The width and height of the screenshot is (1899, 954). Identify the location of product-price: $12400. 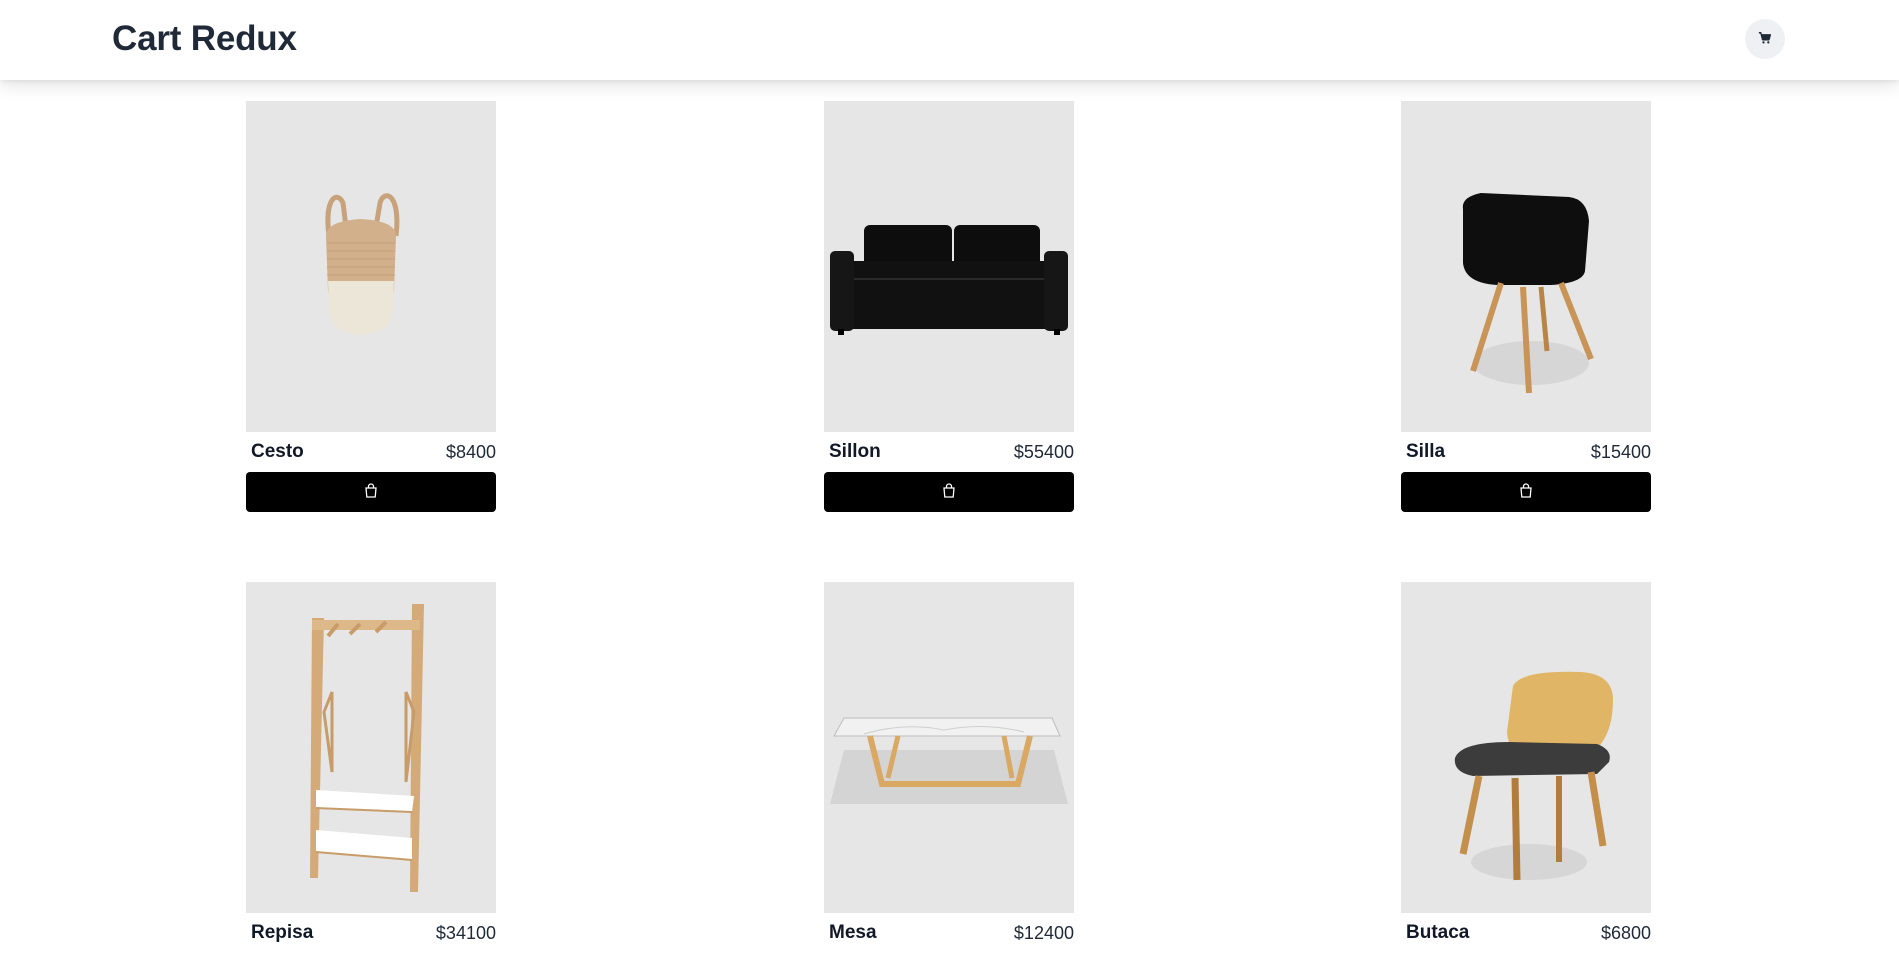
(1043, 932).